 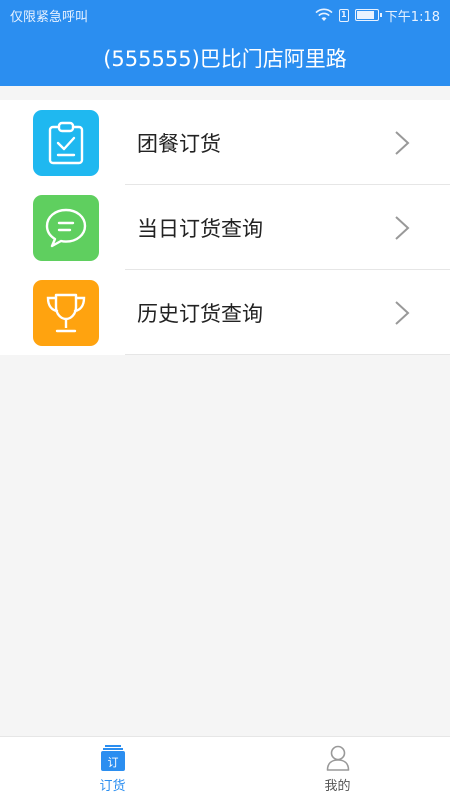 What do you see at coordinates (412, 17) in the screenshot?
I see `clock-text: 下午1:18` at bounding box center [412, 17].